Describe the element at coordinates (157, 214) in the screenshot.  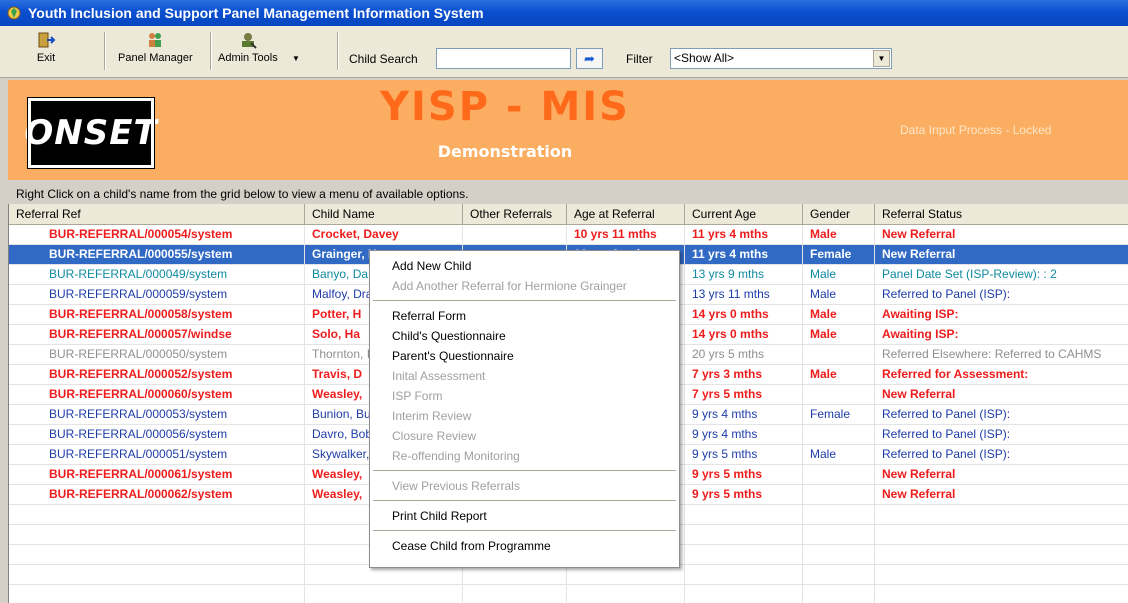
I see `column-header: Referral Ref` at that location.